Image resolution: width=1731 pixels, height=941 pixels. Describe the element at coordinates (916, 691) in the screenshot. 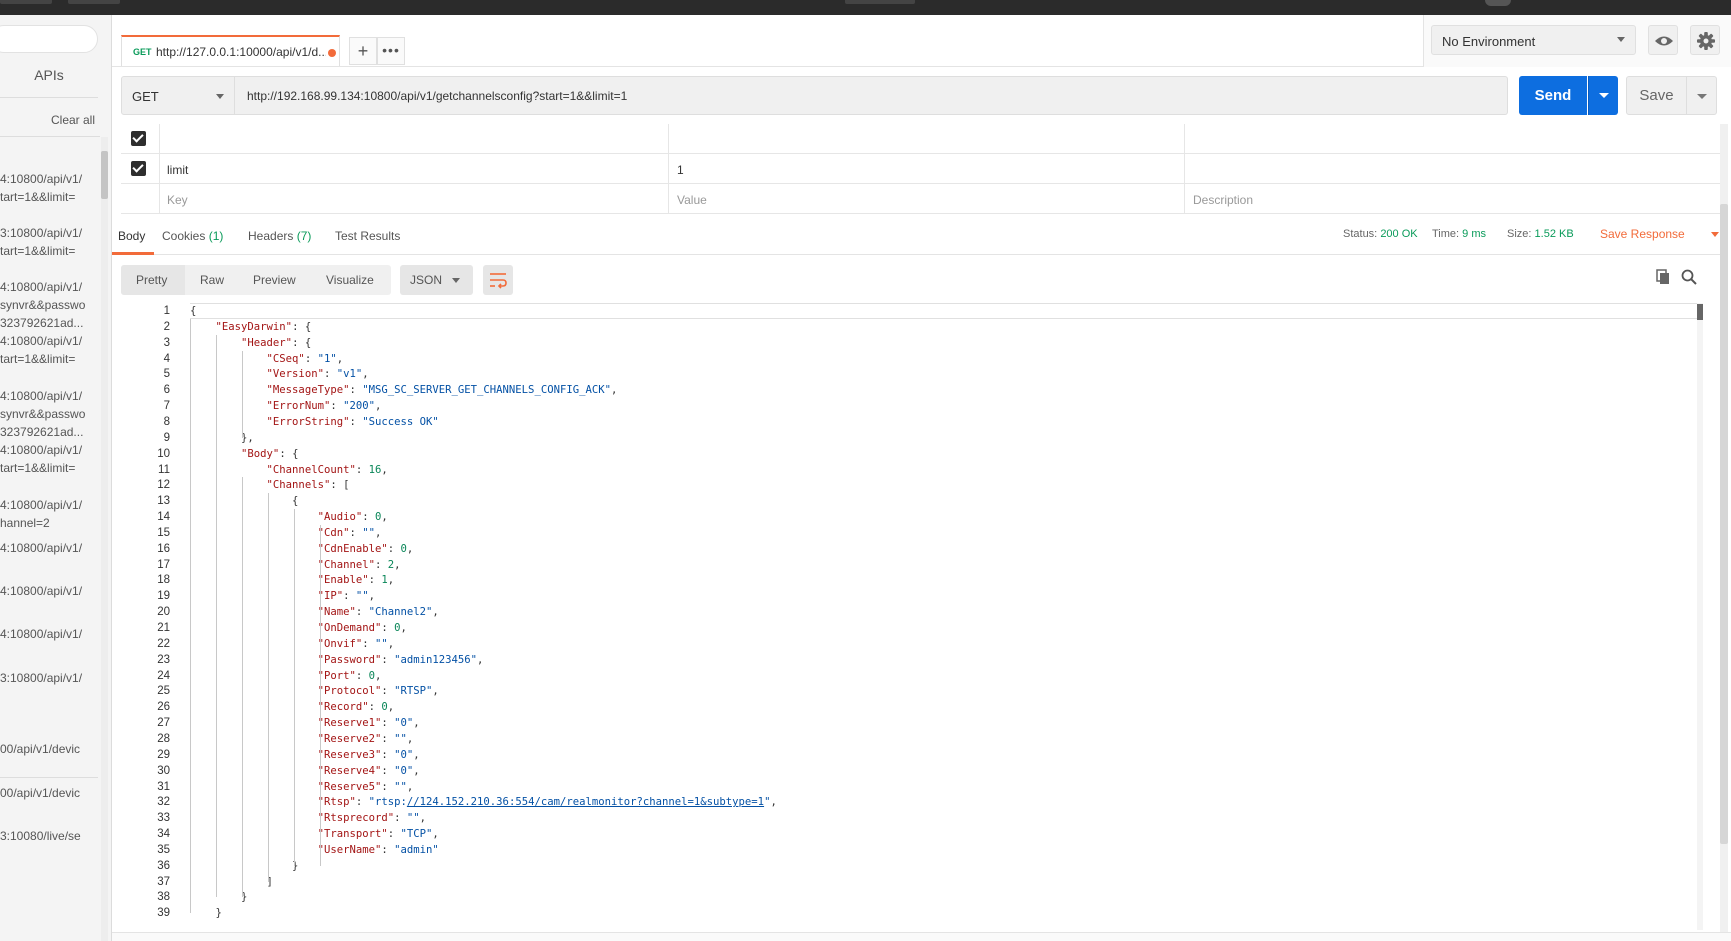

I see `code-line: 25 "Protocol": "RTSP",` at that location.